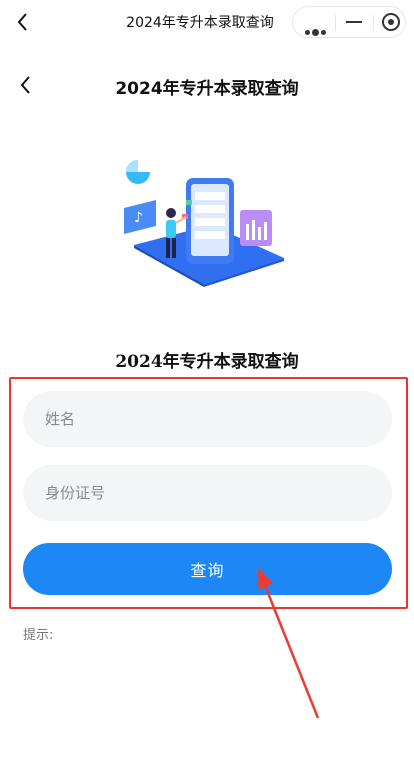 This screenshot has height=780, width=414. I want to click on minimize-button, so click(354, 22).